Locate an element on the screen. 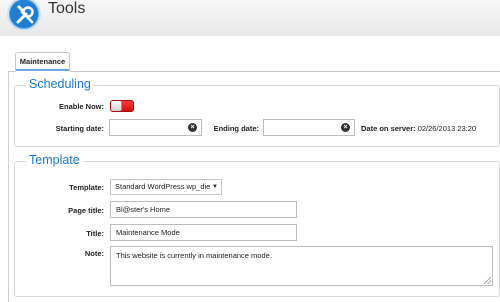 This screenshot has height=302, width=500. tab-maintenance: Maintenance is located at coordinates (42, 62).